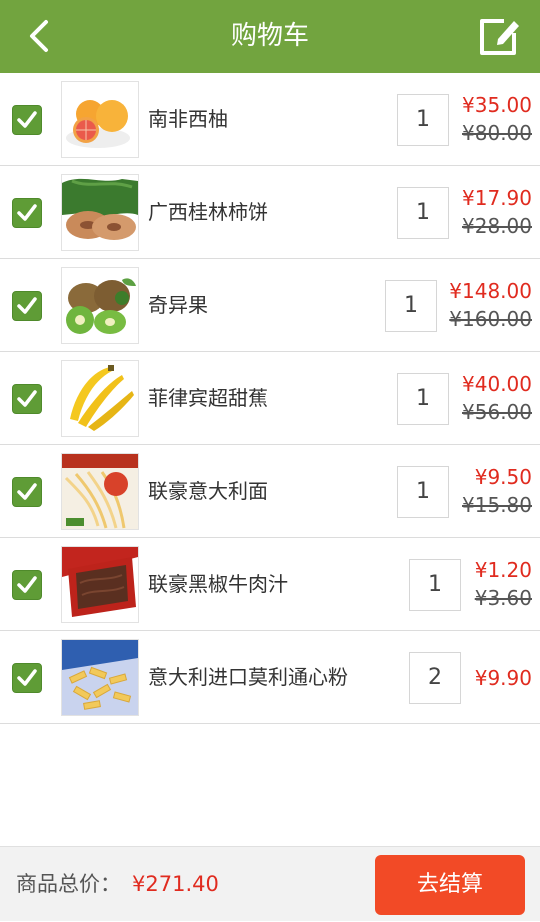 This screenshot has width=540, height=922. What do you see at coordinates (503, 584) in the screenshot?
I see `price-block: ¥1.20 ¥3.60` at bounding box center [503, 584].